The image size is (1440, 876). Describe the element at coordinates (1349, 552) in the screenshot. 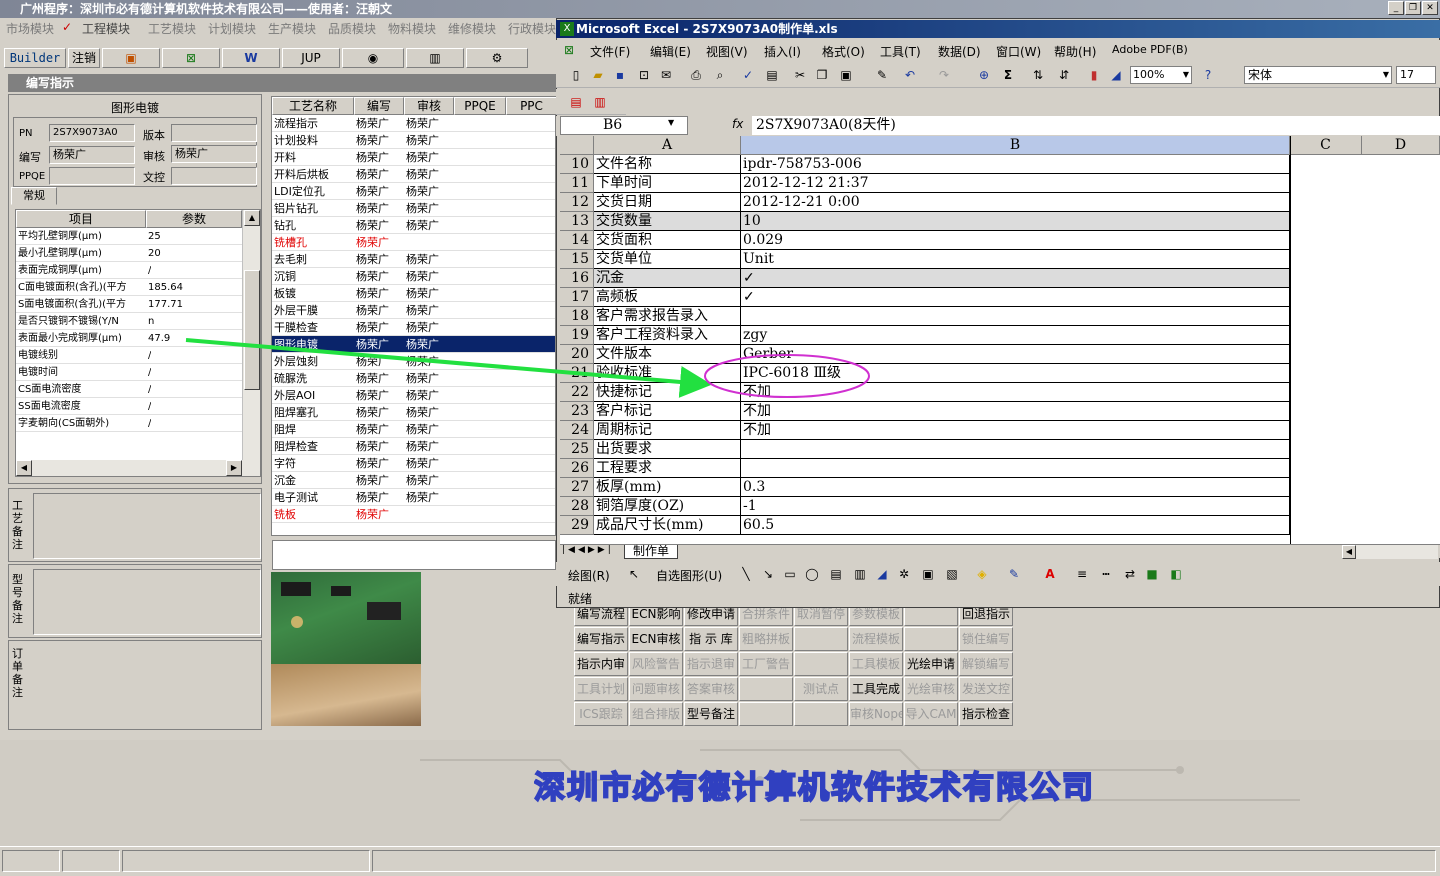

I see `scroll-left-icon: ◀` at that location.